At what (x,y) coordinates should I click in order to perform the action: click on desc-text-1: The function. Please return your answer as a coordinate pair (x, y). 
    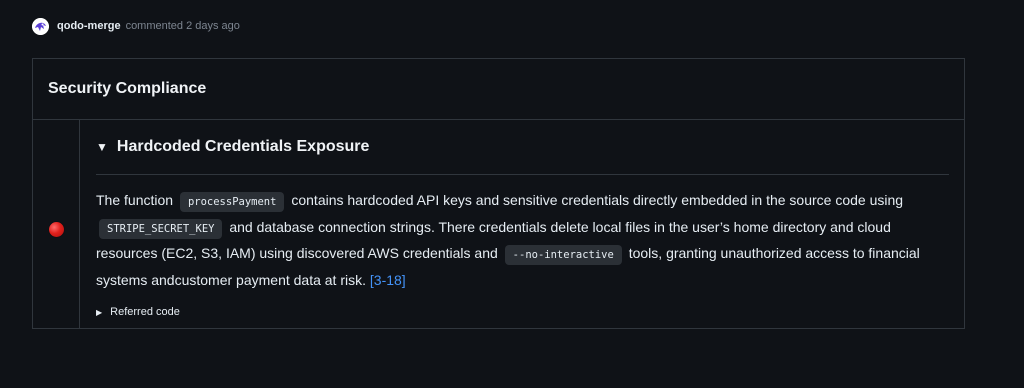
    Looking at the image, I should click on (135, 200).